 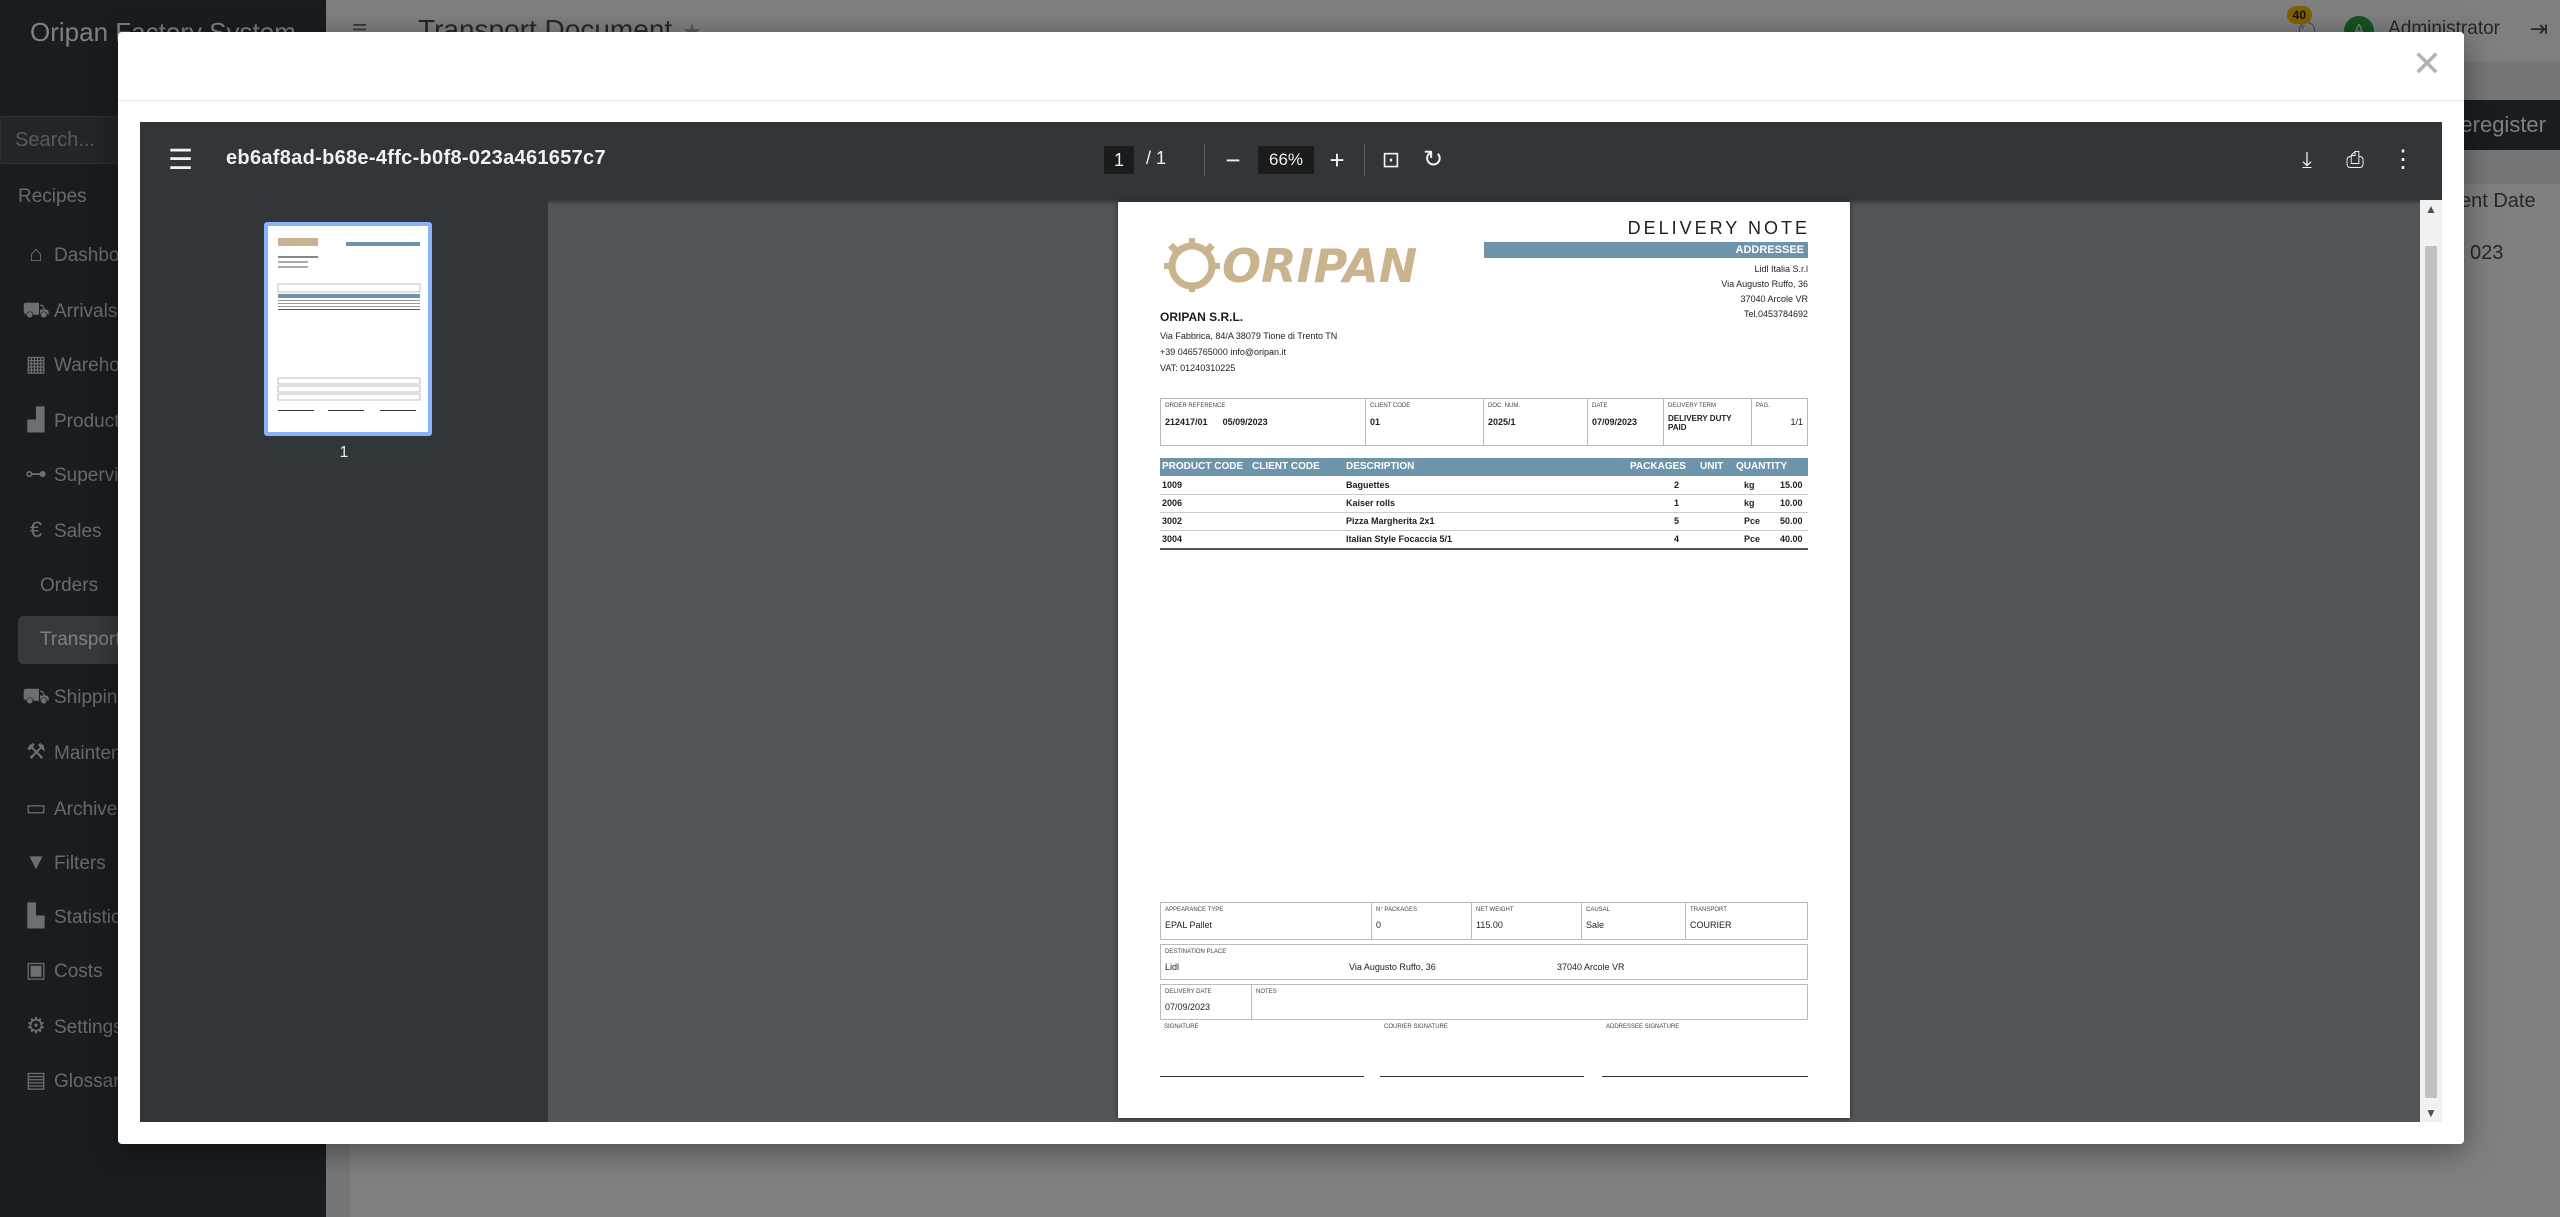 What do you see at coordinates (1791, 539) in the screenshot?
I see `item-qty: 40.00` at bounding box center [1791, 539].